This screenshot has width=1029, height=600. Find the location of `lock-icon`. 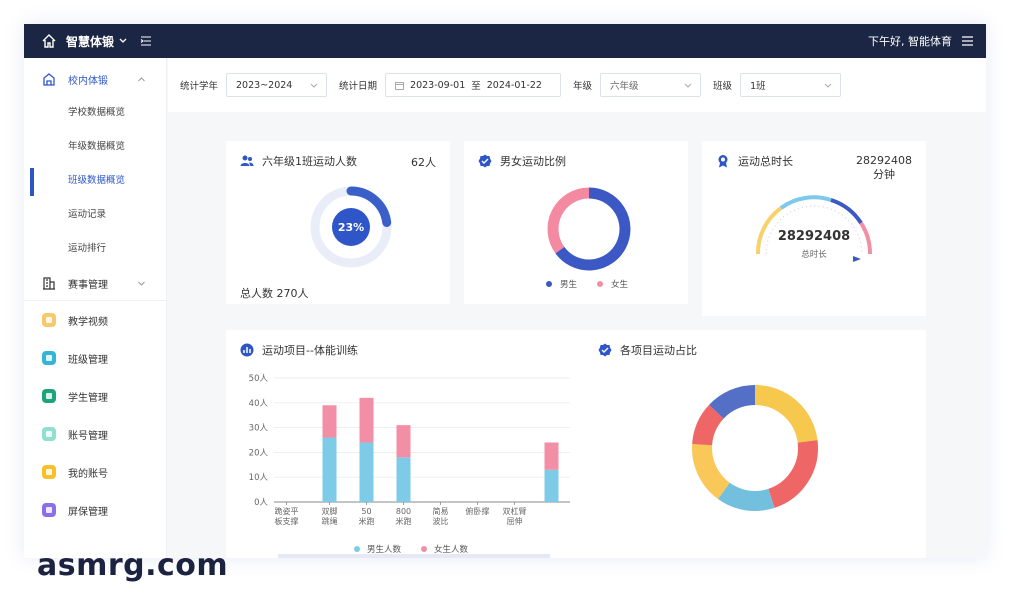

lock-icon is located at coordinates (49, 472).